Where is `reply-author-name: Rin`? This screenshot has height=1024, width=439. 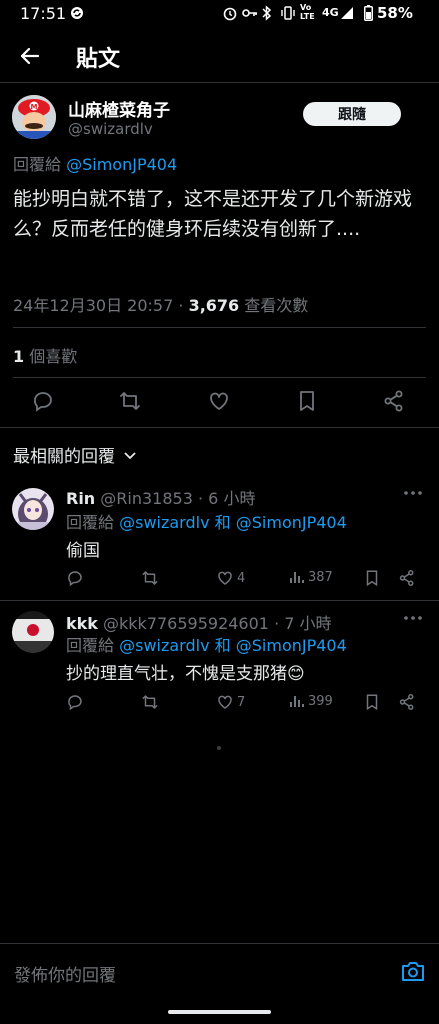
reply-author-name: Rin is located at coordinates (80, 498).